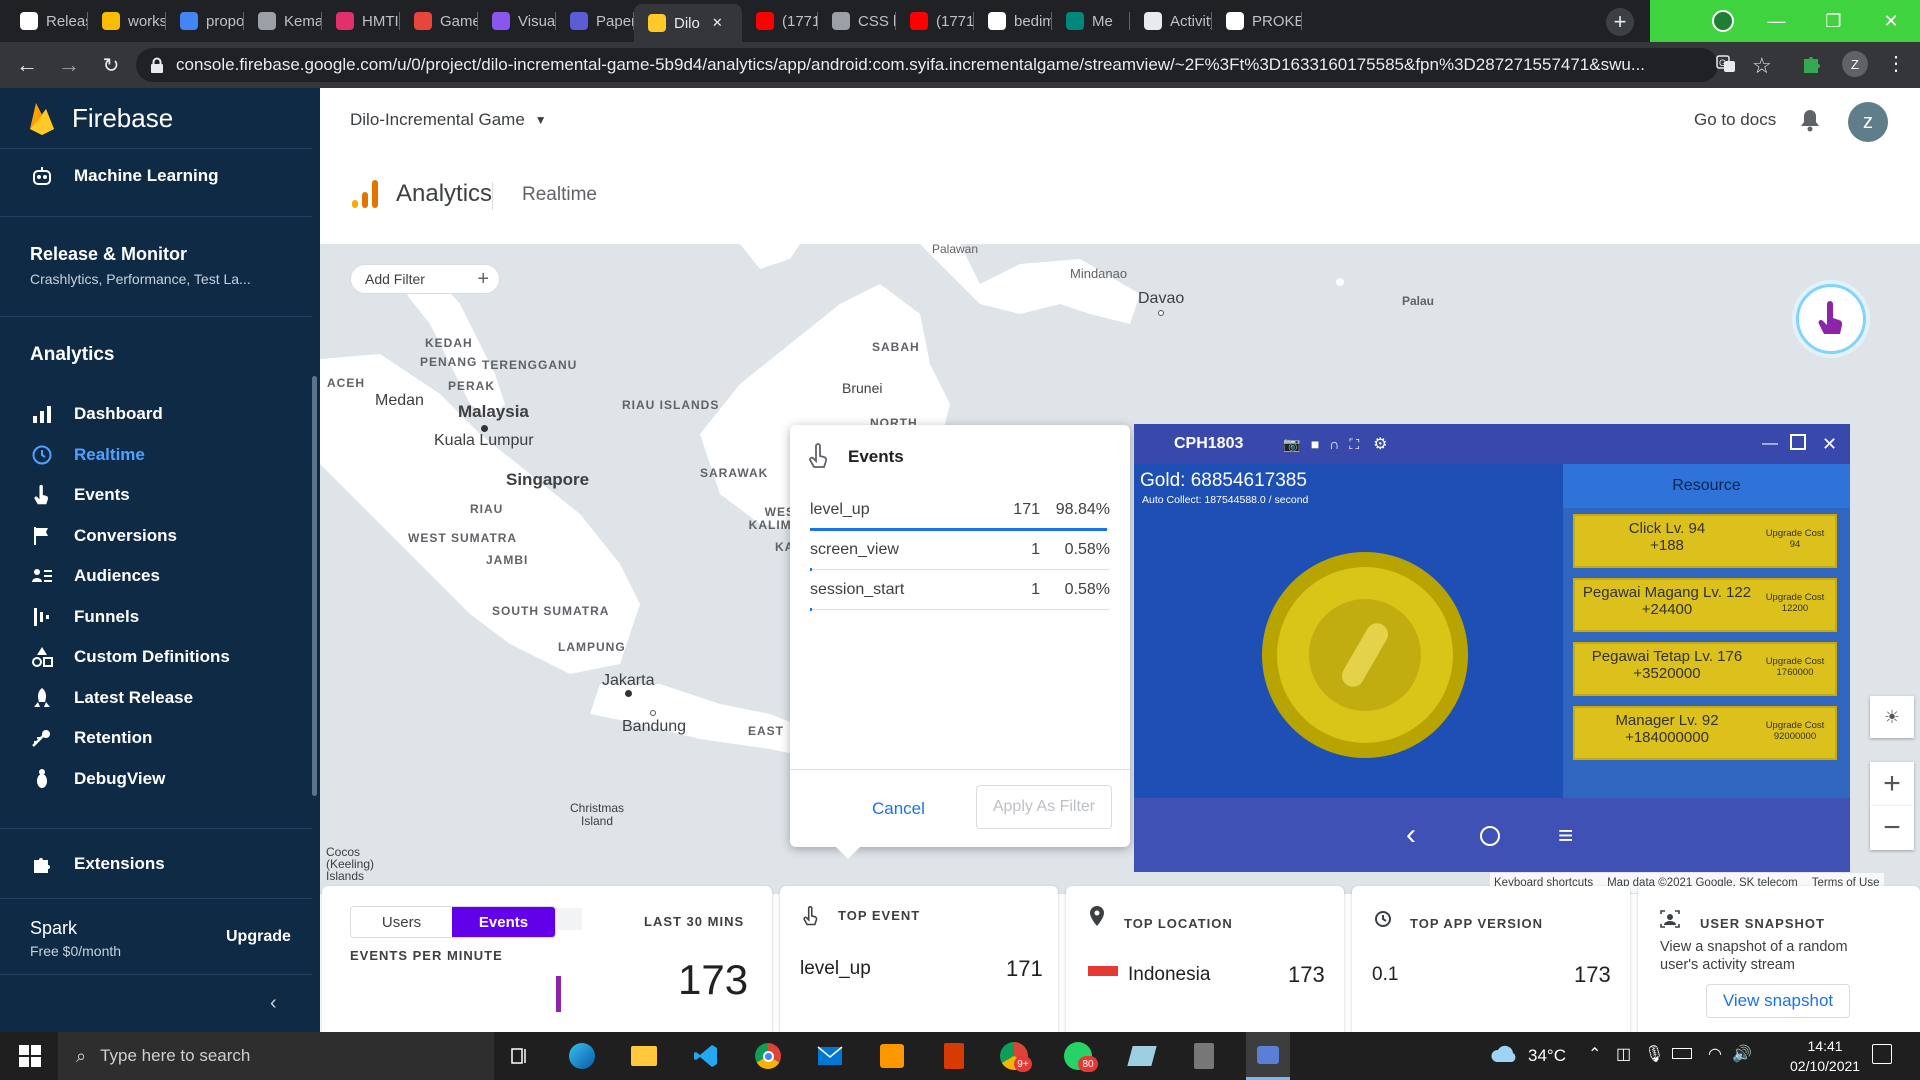 The image size is (1920, 1080). I want to click on fullscreen-icon: ⛶, so click(1354, 444).